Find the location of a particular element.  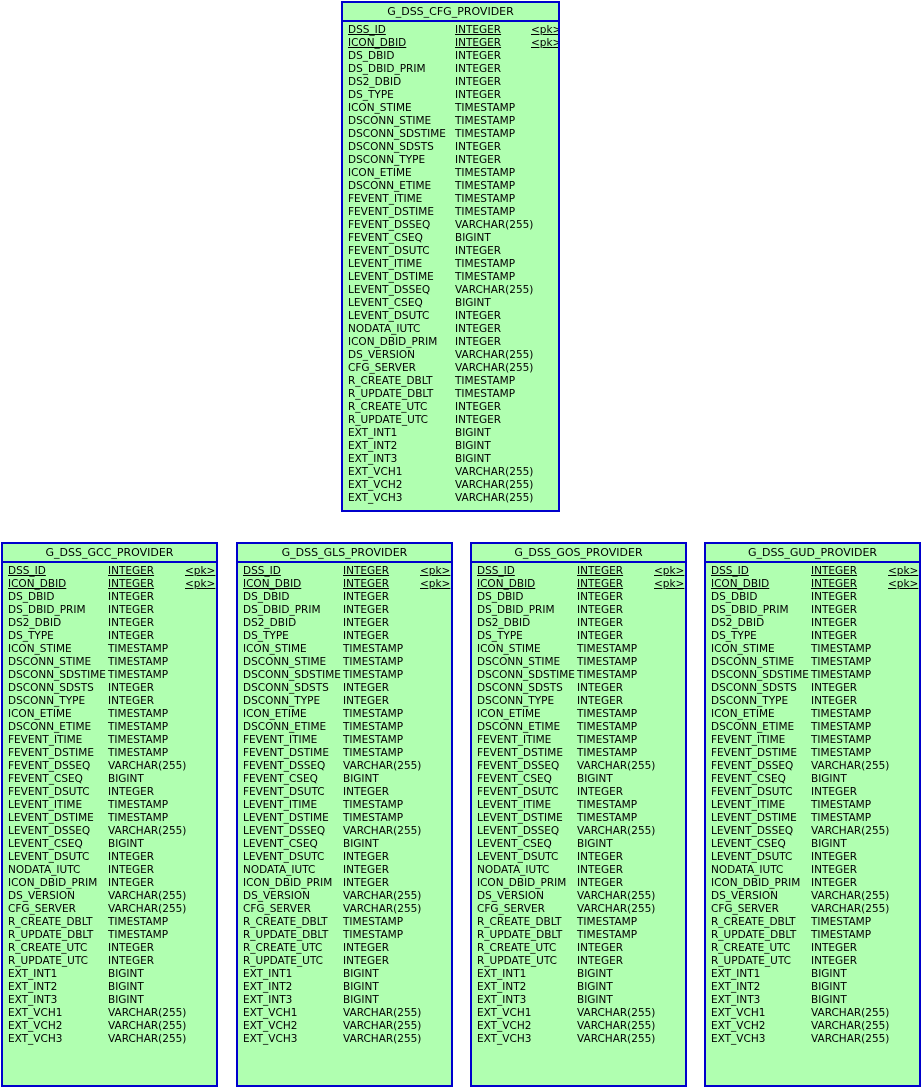

attribute-name: R_UPDATE_DBLT is located at coordinates (520, 935).